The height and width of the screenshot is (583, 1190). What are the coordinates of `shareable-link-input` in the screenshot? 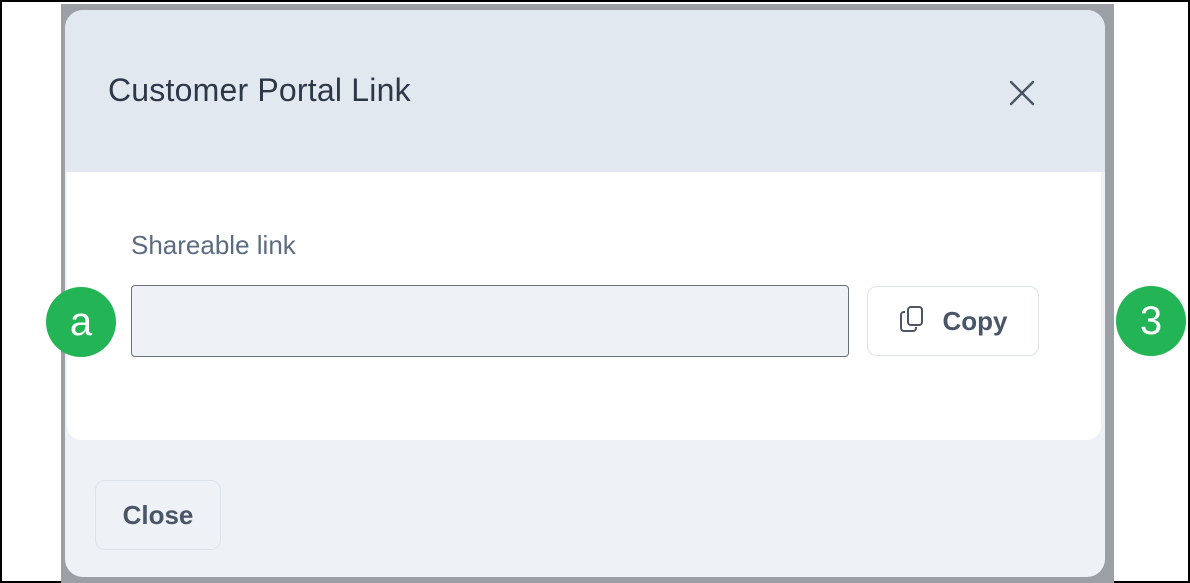 It's located at (490, 321).